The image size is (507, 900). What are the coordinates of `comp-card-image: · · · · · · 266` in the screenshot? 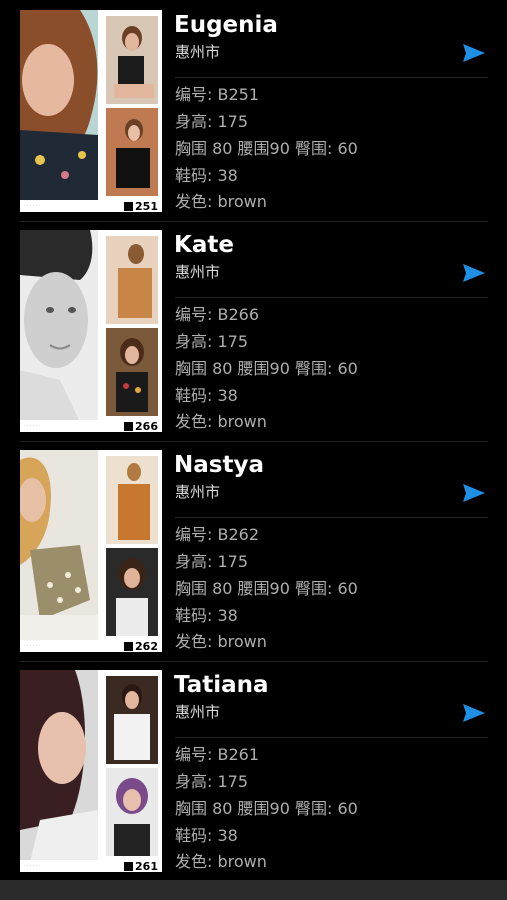 It's located at (91, 331).